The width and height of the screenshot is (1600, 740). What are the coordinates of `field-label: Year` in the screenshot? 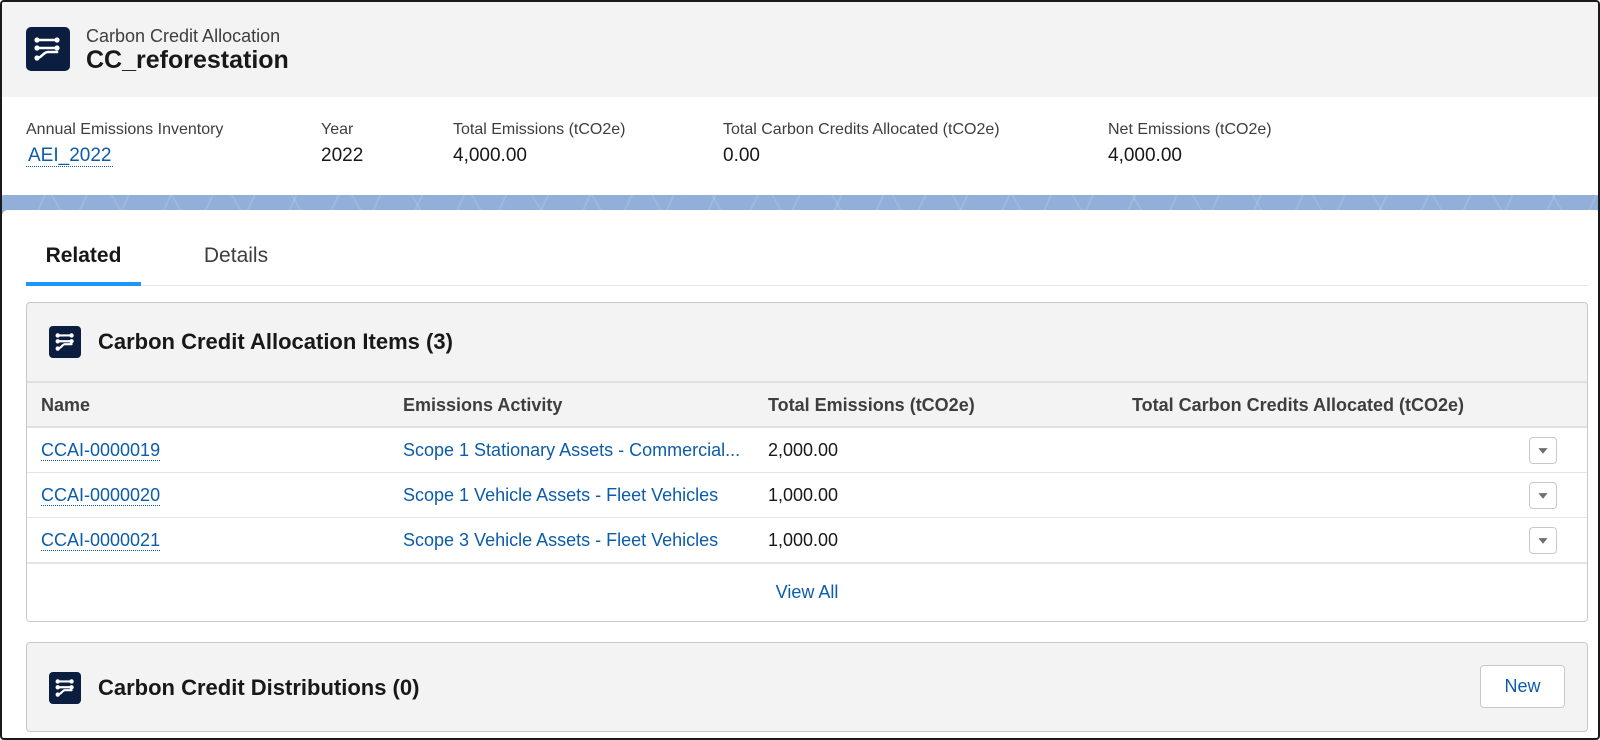 It's located at (337, 129).